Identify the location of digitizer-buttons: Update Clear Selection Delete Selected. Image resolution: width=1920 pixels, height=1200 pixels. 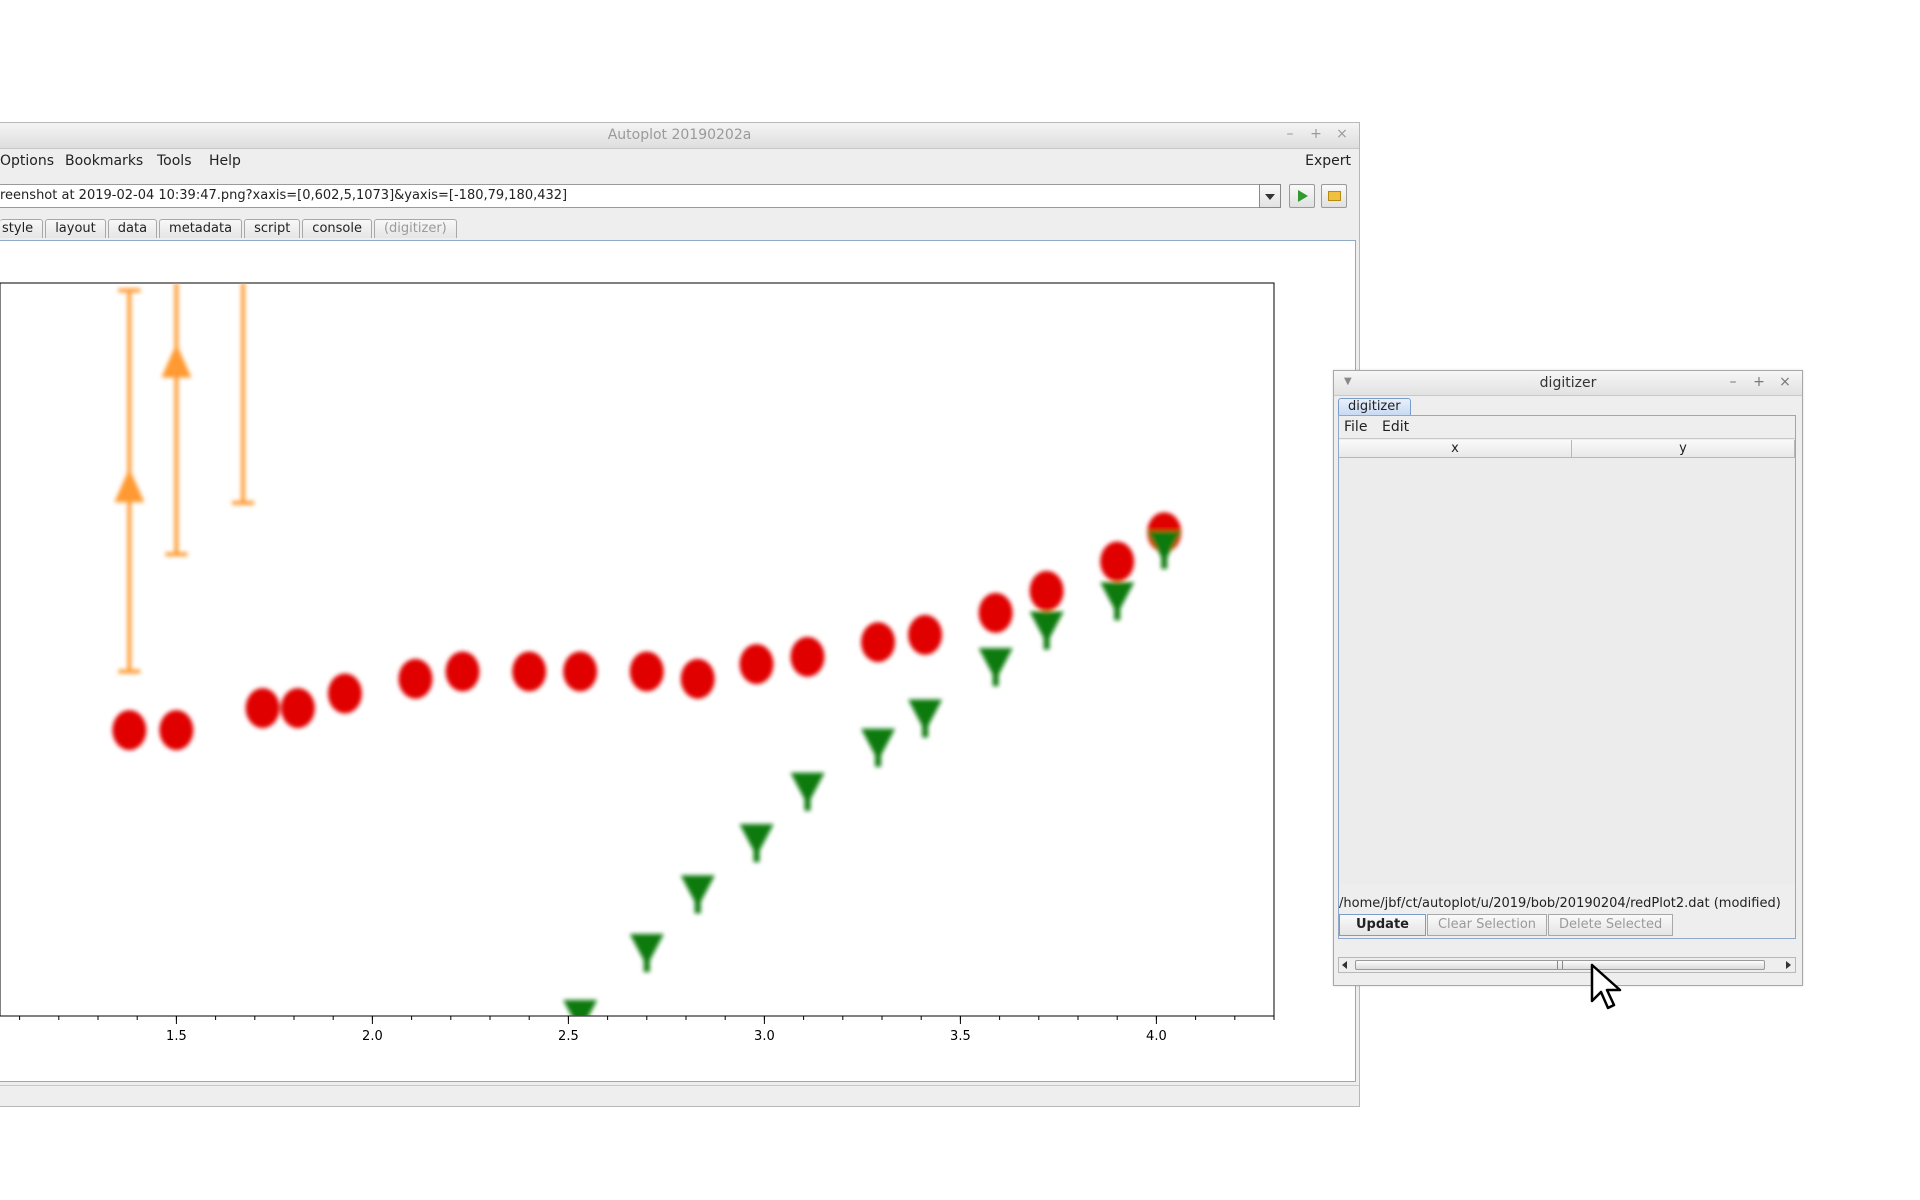
(1506, 925).